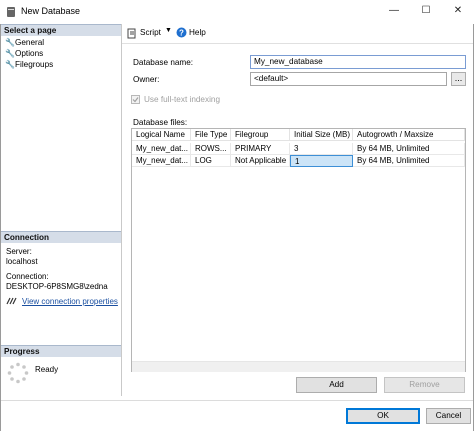 The width and height of the screenshot is (474, 431). I want to click on add-button: Add, so click(336, 385).